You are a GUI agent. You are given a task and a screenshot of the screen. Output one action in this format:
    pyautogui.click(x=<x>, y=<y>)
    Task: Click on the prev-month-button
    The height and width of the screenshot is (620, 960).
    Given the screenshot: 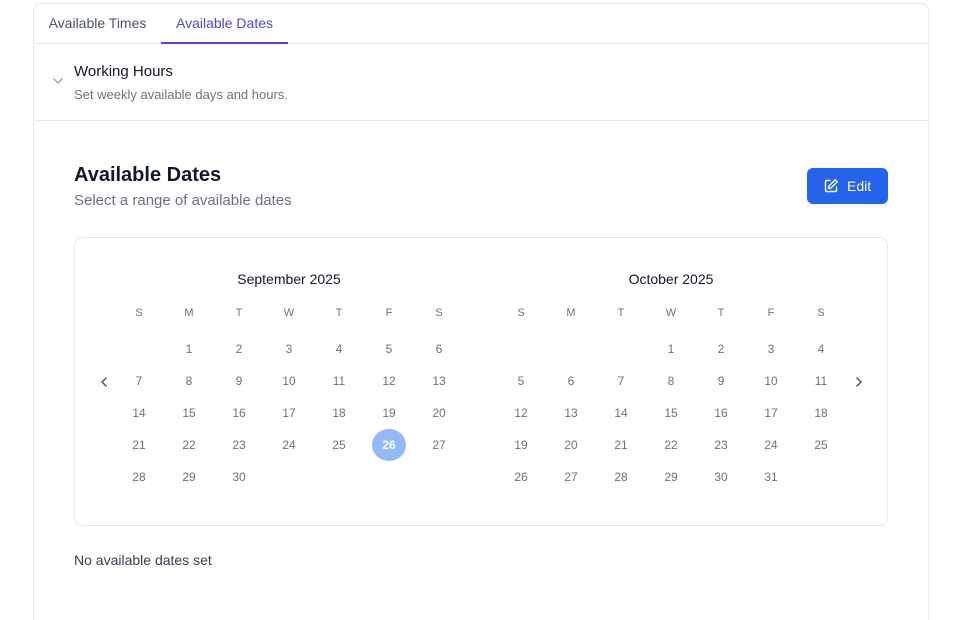 What is the action you would take?
    pyautogui.click(x=104, y=382)
    